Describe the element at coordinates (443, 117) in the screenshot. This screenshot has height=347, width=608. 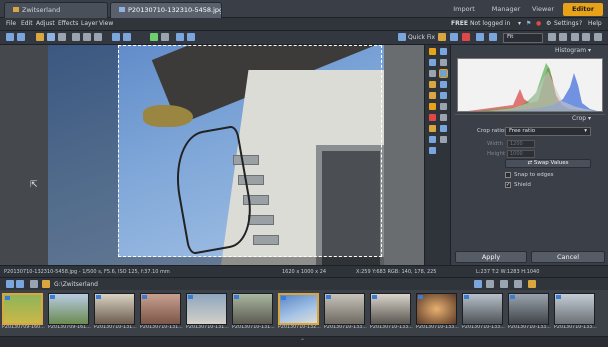
I see `text-icon` at that location.